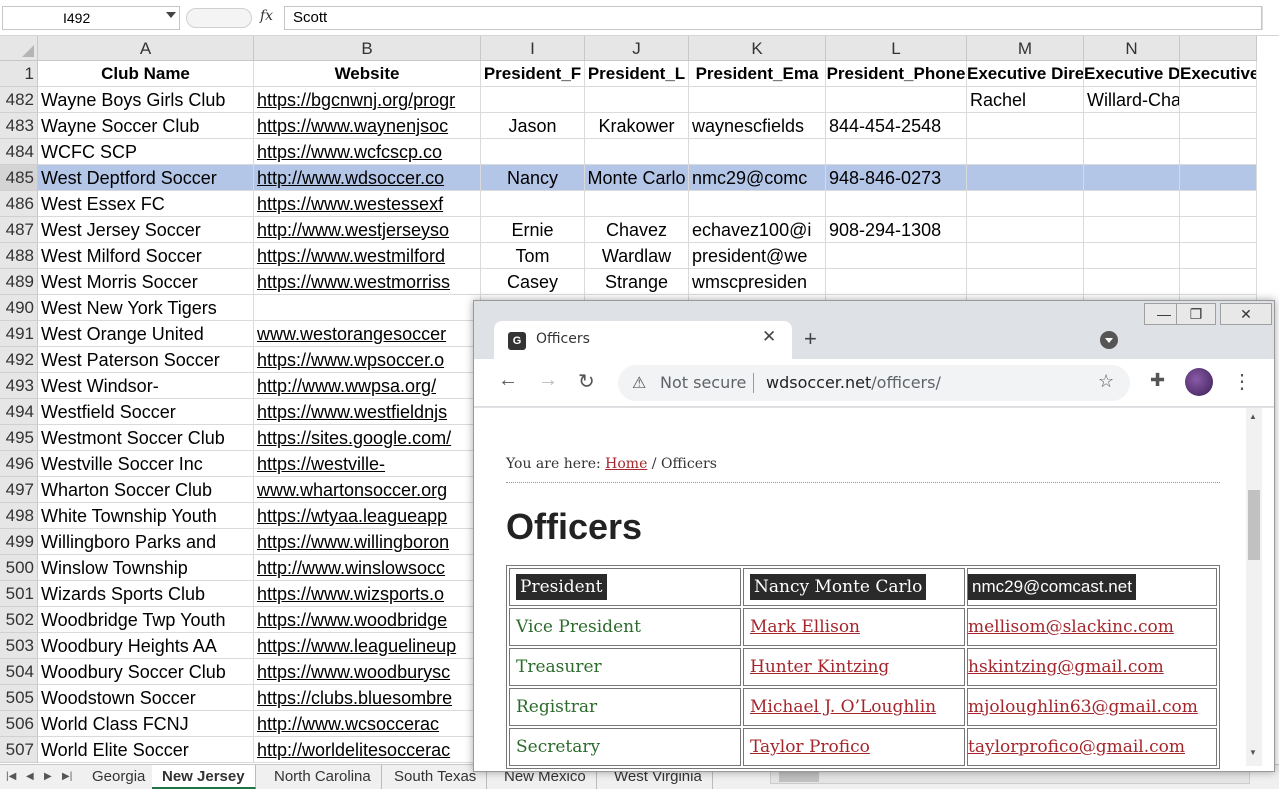  Describe the element at coordinates (266, 16) in the screenshot. I see `insert-function-icon: fx` at that location.